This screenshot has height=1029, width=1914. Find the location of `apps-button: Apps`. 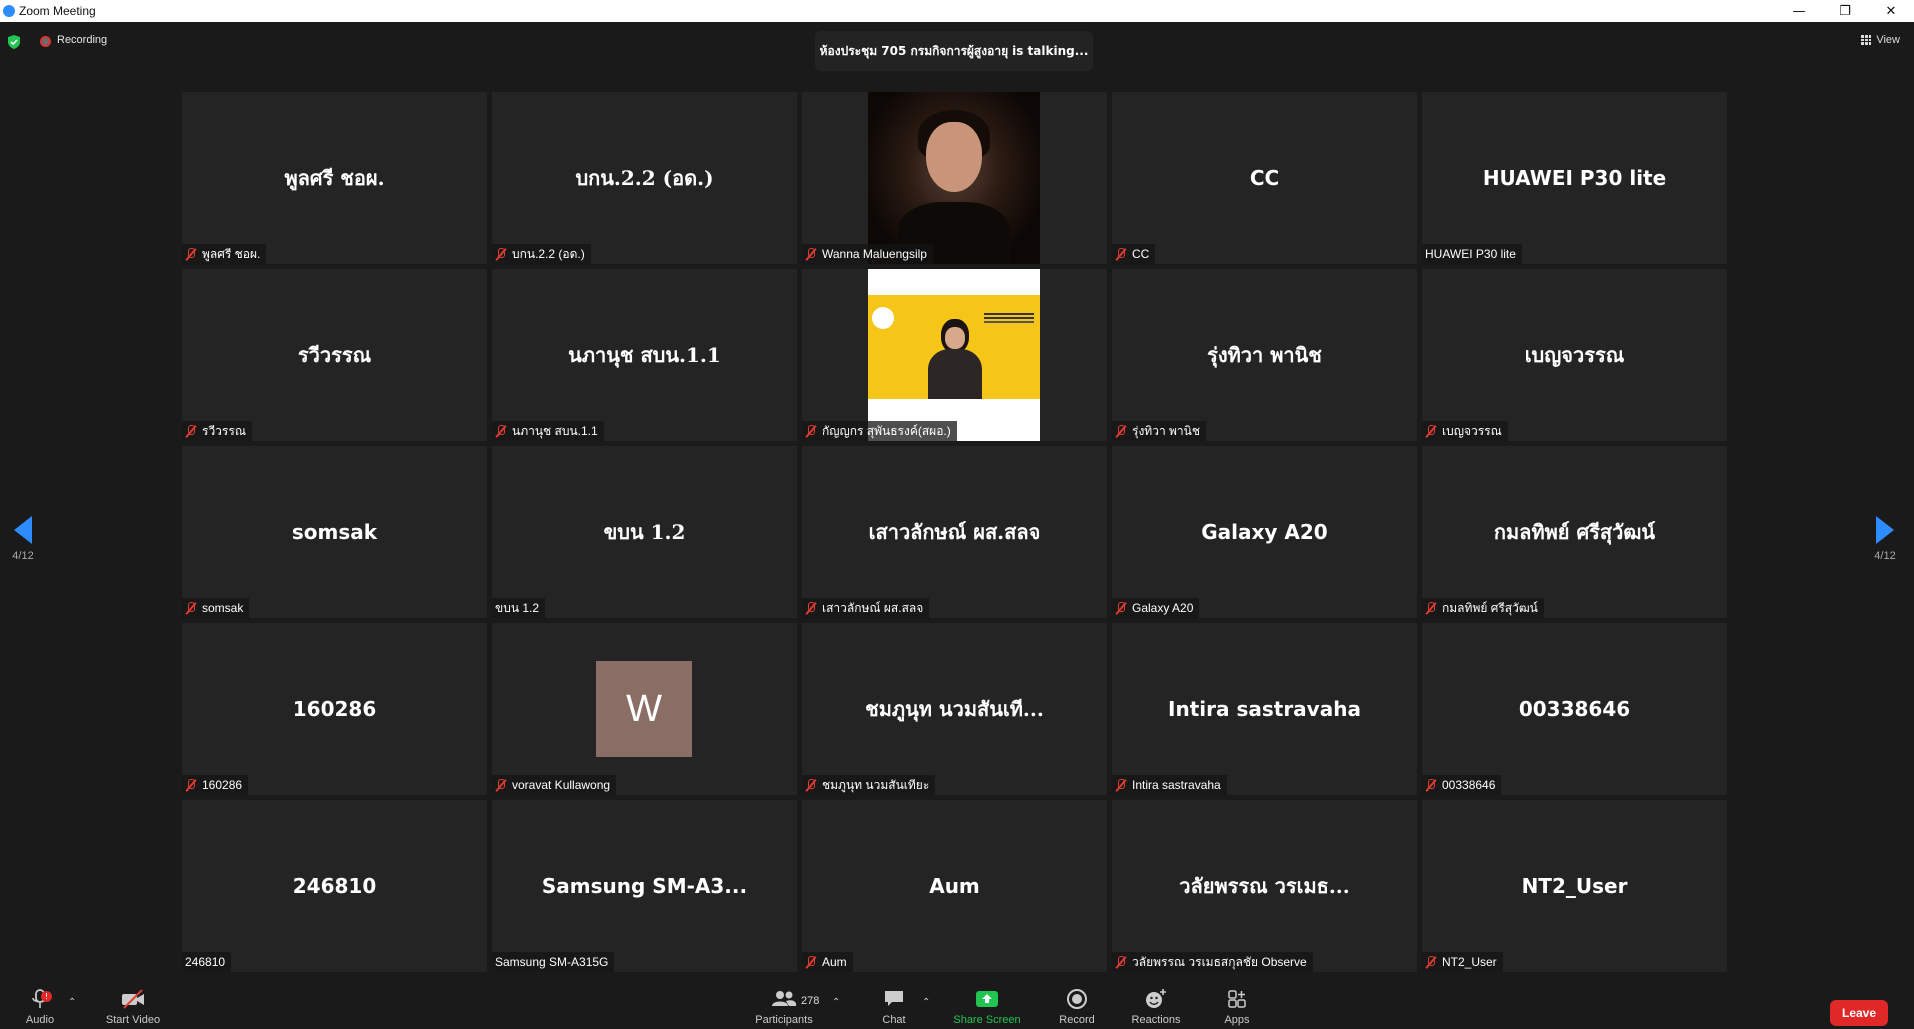

apps-button: Apps is located at coordinates (1237, 1007).